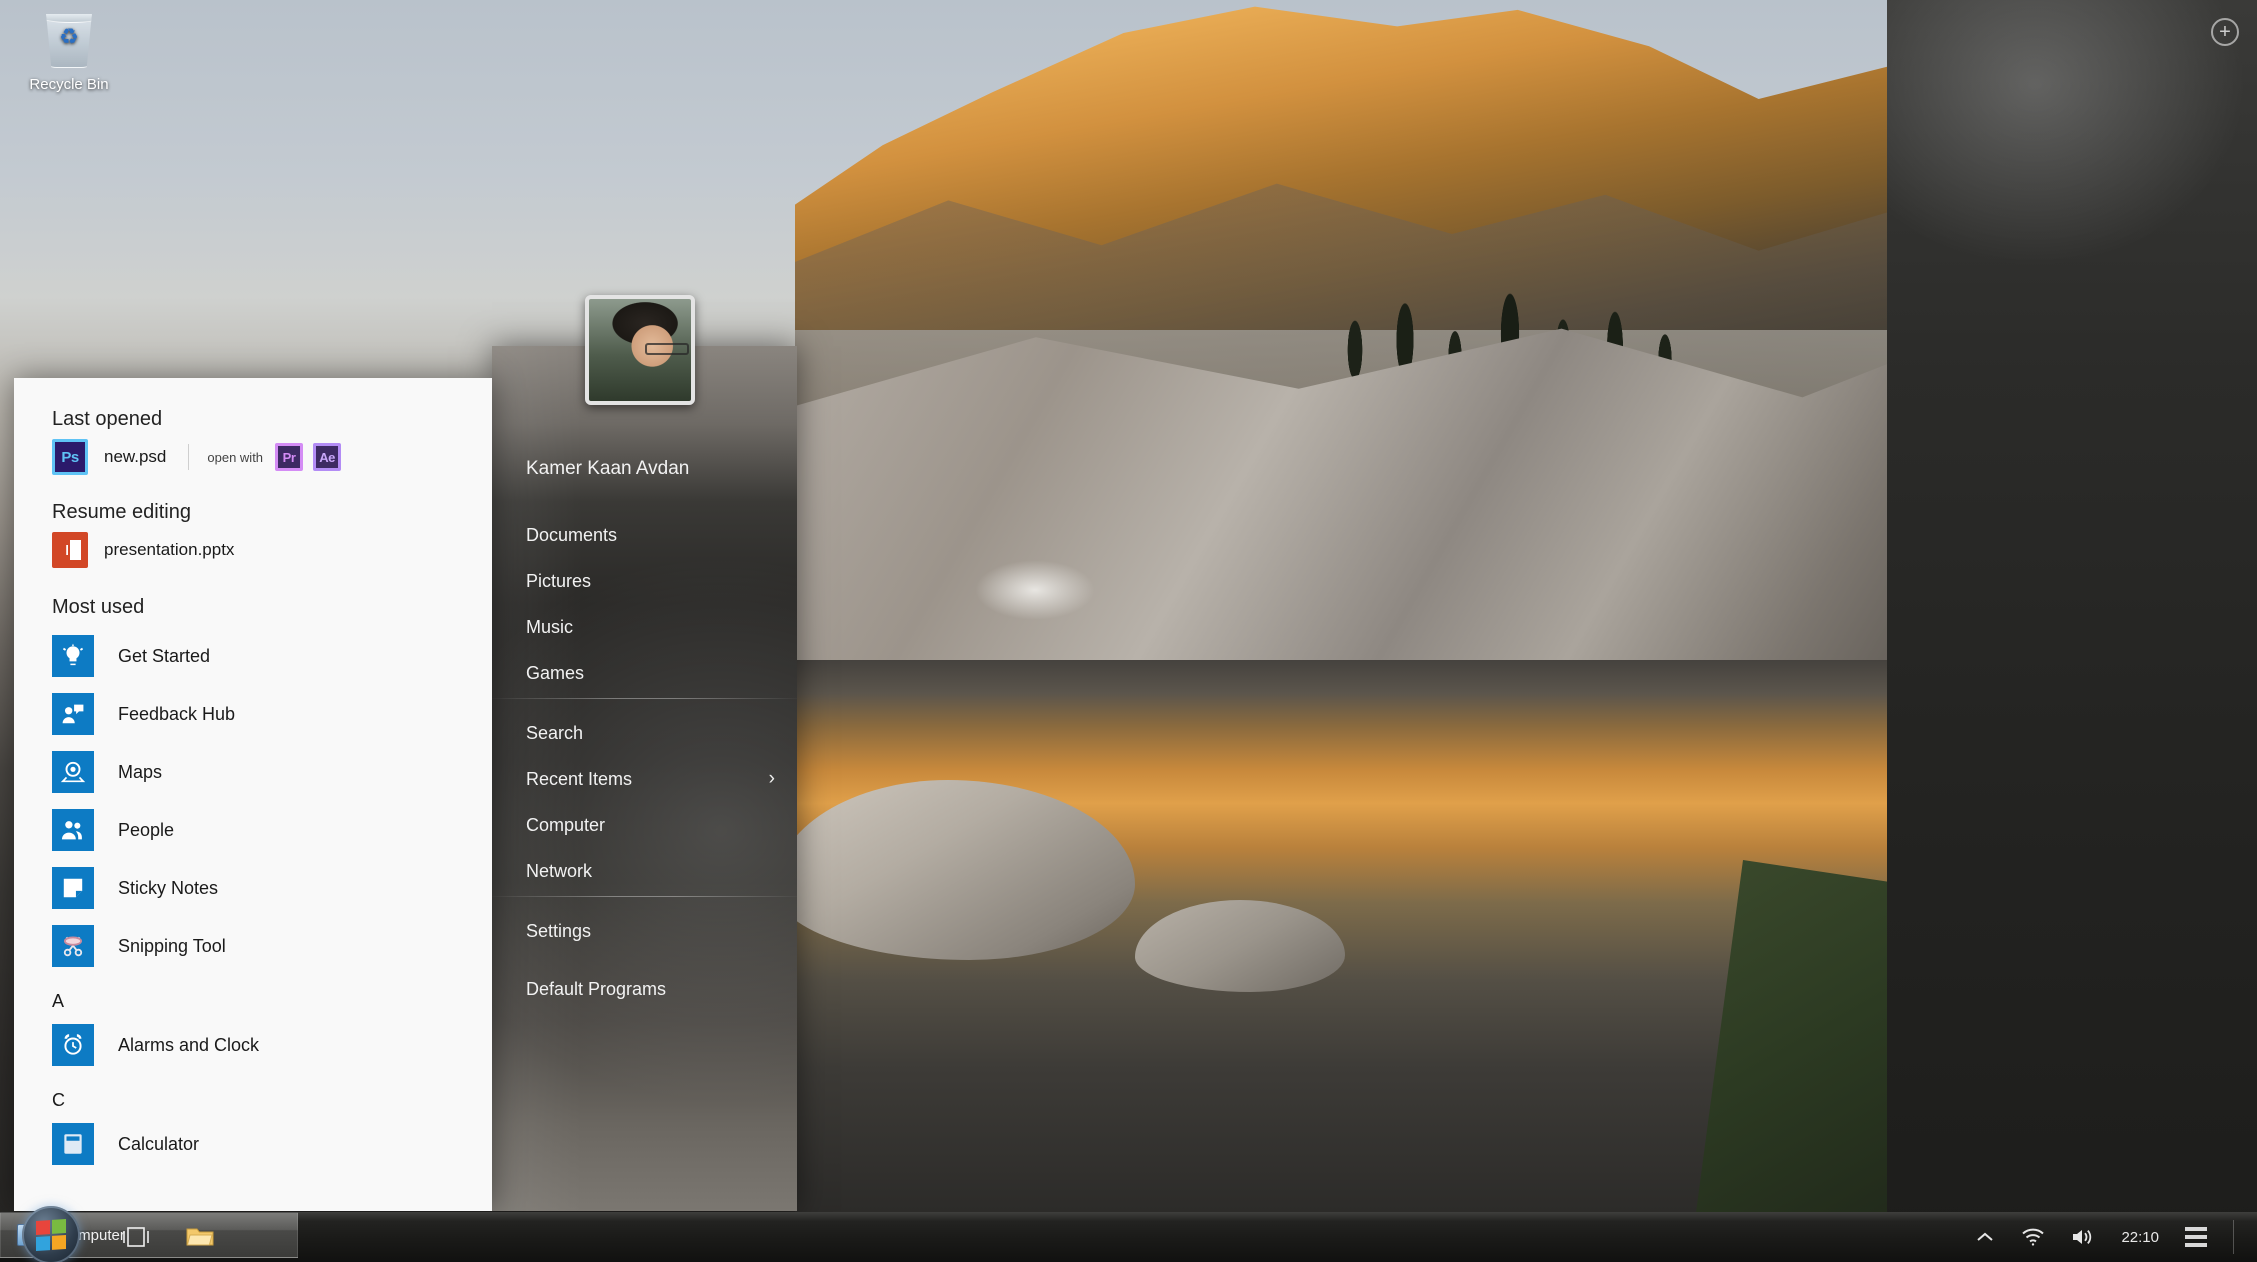 This screenshot has height=1262, width=2257. What do you see at coordinates (644, 989) in the screenshot?
I see `start-nav-default-programs: Default Programs` at bounding box center [644, 989].